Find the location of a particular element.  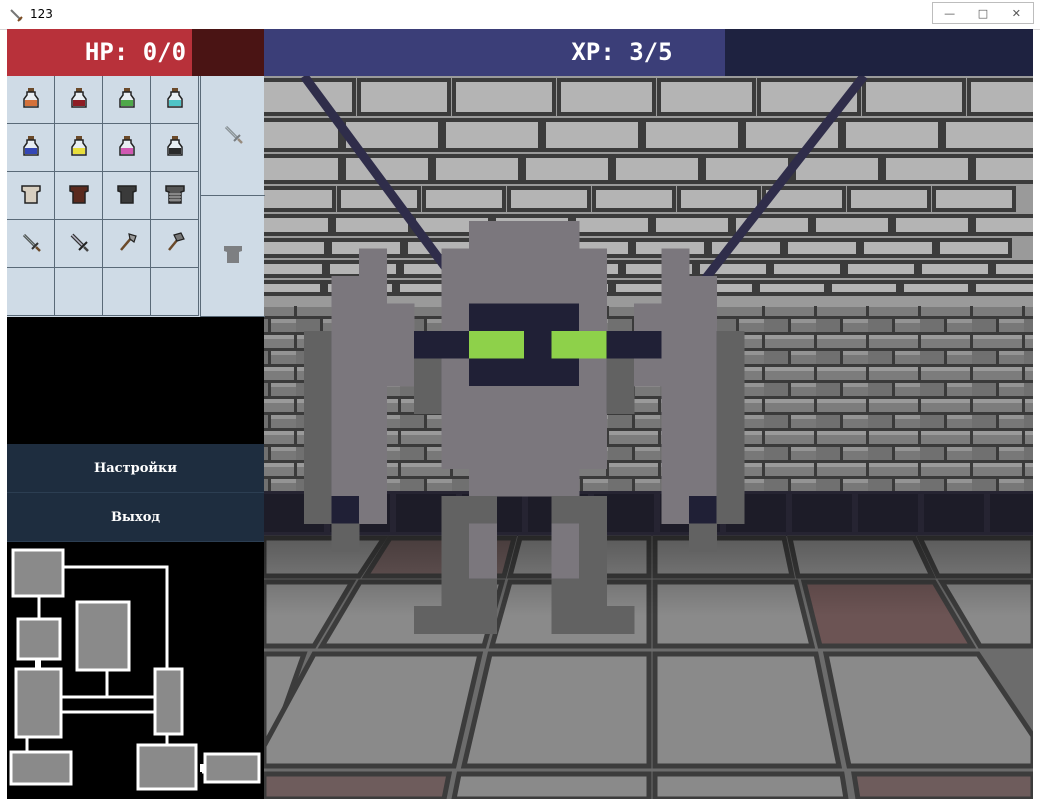

inventory-panel is located at coordinates (136, 196).